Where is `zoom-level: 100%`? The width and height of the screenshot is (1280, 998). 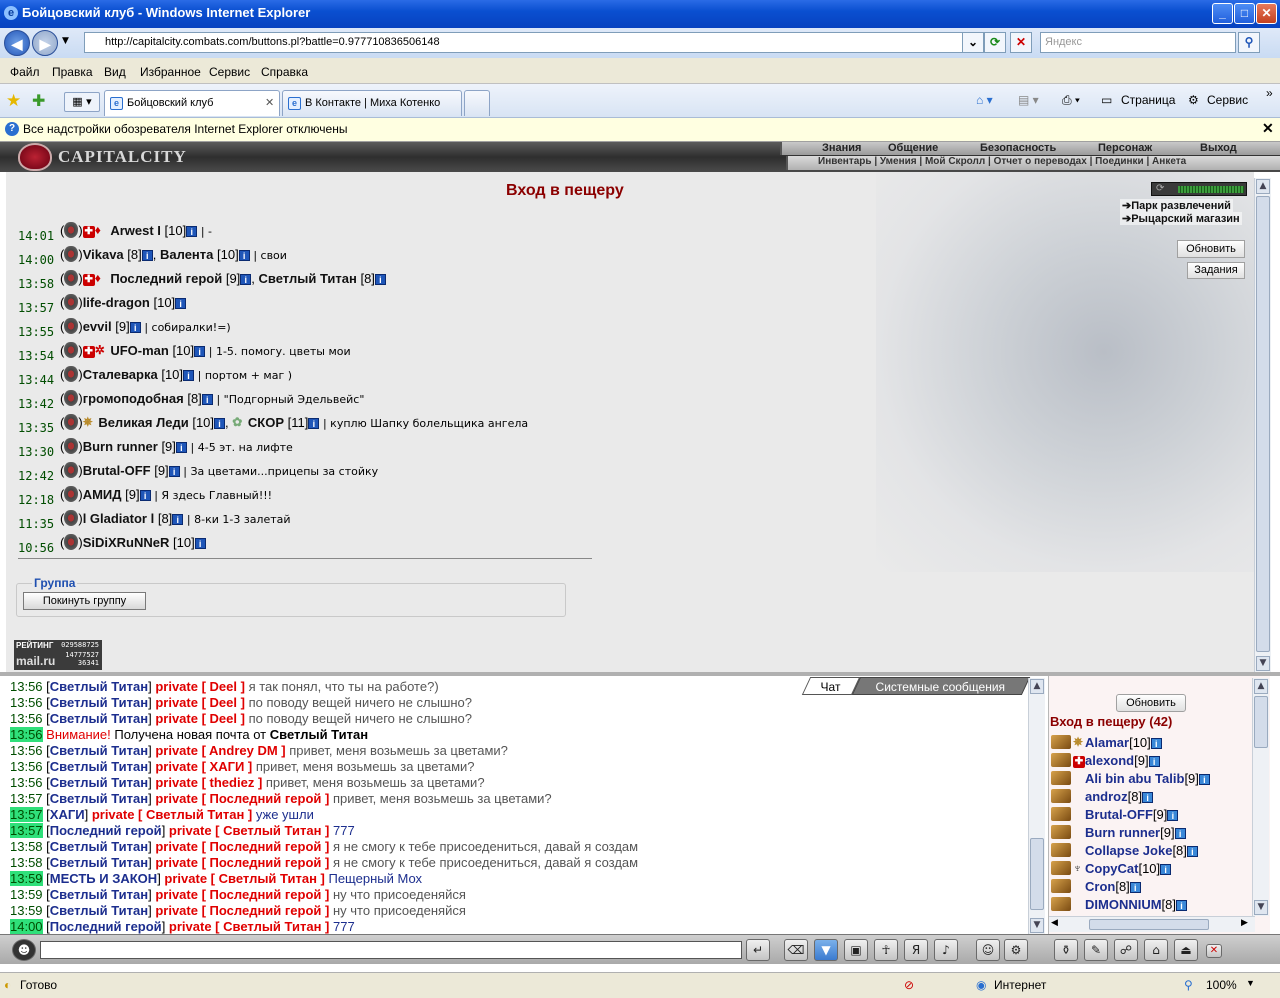 zoom-level: 100% is located at coordinates (1221, 985).